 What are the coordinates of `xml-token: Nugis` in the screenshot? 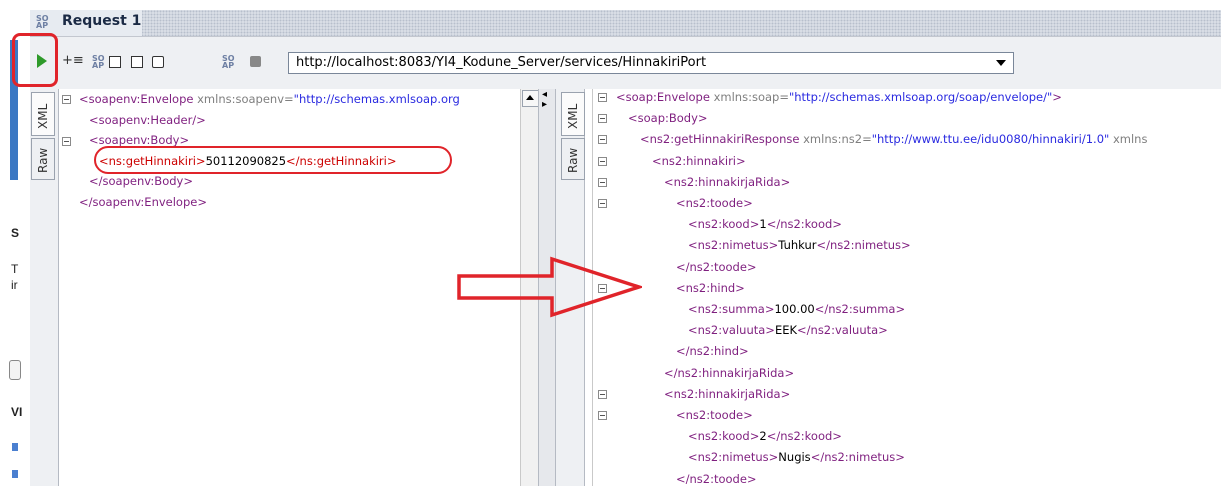 It's located at (794, 457).